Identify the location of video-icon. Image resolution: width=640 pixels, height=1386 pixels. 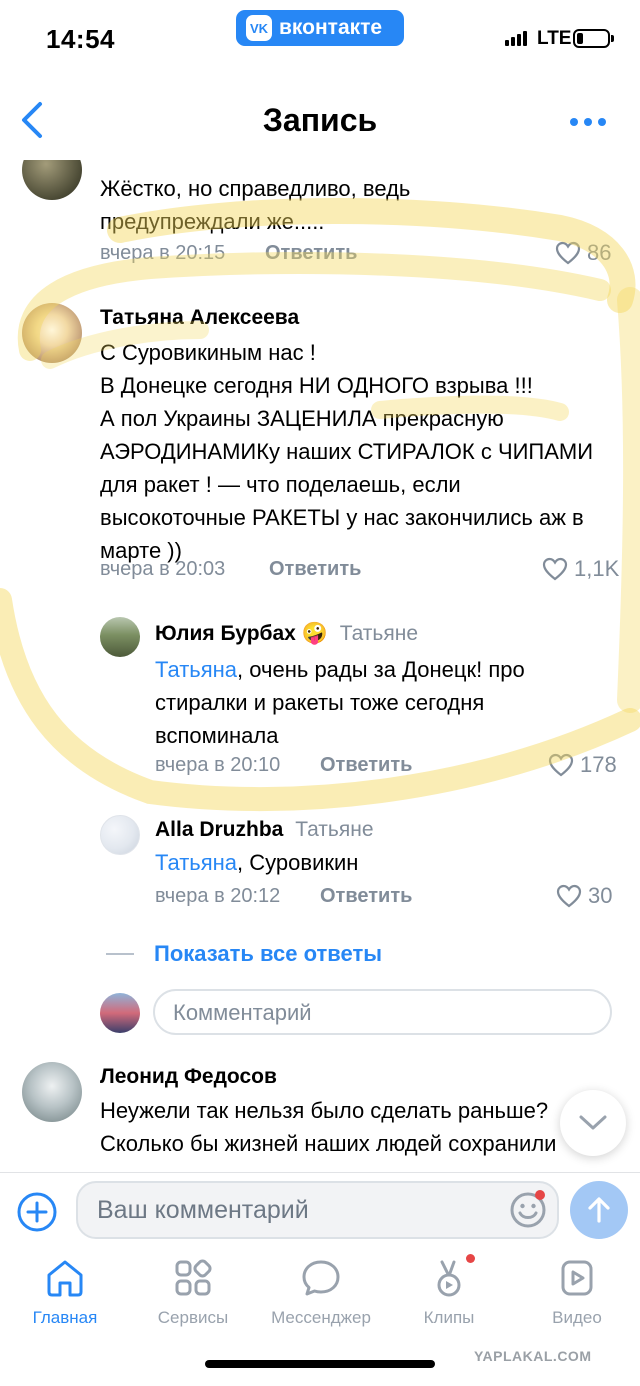
(577, 1278).